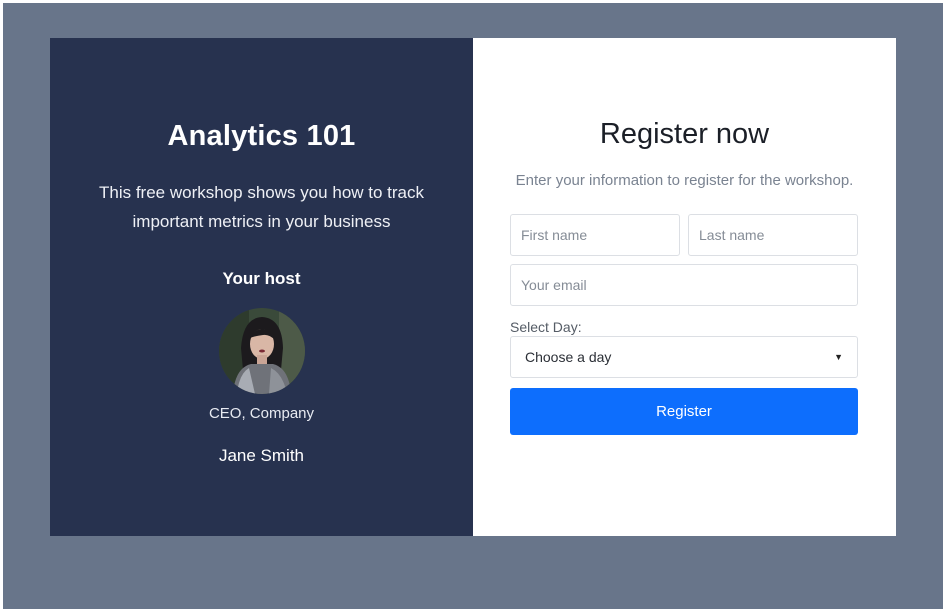 The image size is (943, 609). Describe the element at coordinates (773, 235) in the screenshot. I see `last-name-input` at that location.